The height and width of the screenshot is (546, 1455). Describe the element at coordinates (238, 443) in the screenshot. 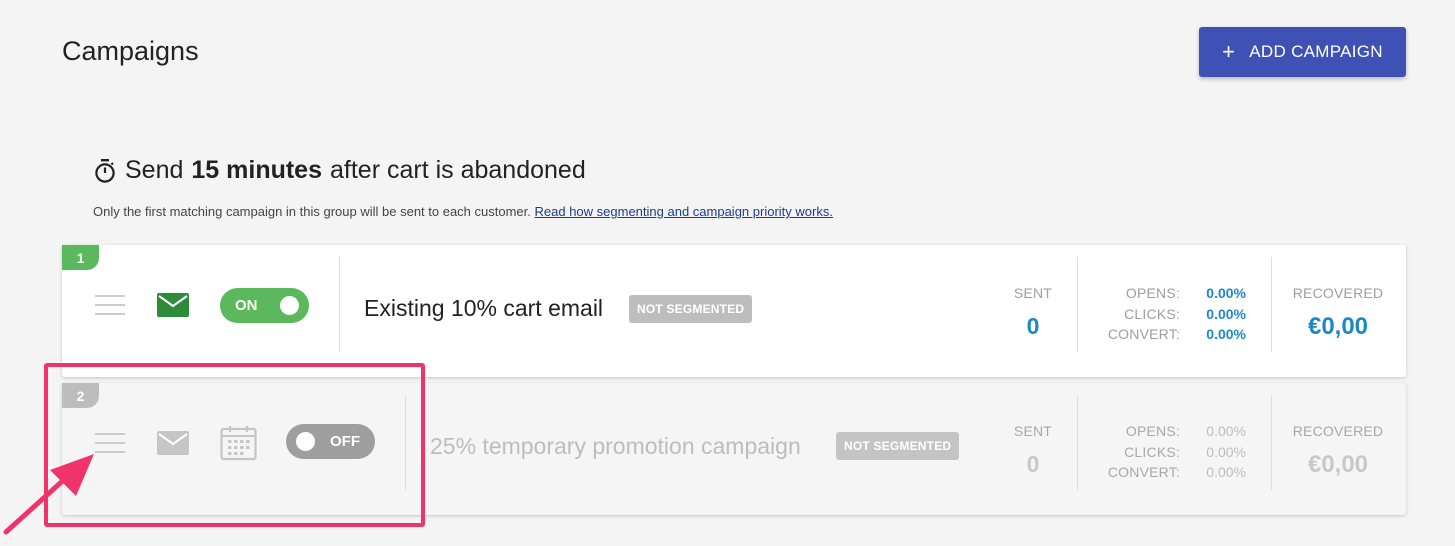

I see `calendar-icon` at that location.